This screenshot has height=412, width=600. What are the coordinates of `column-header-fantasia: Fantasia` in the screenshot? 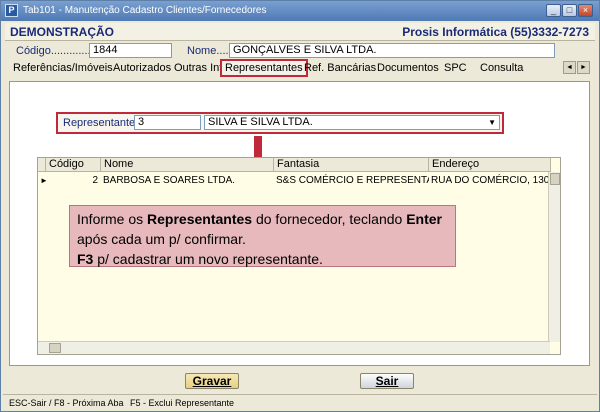 It's located at (351, 165).